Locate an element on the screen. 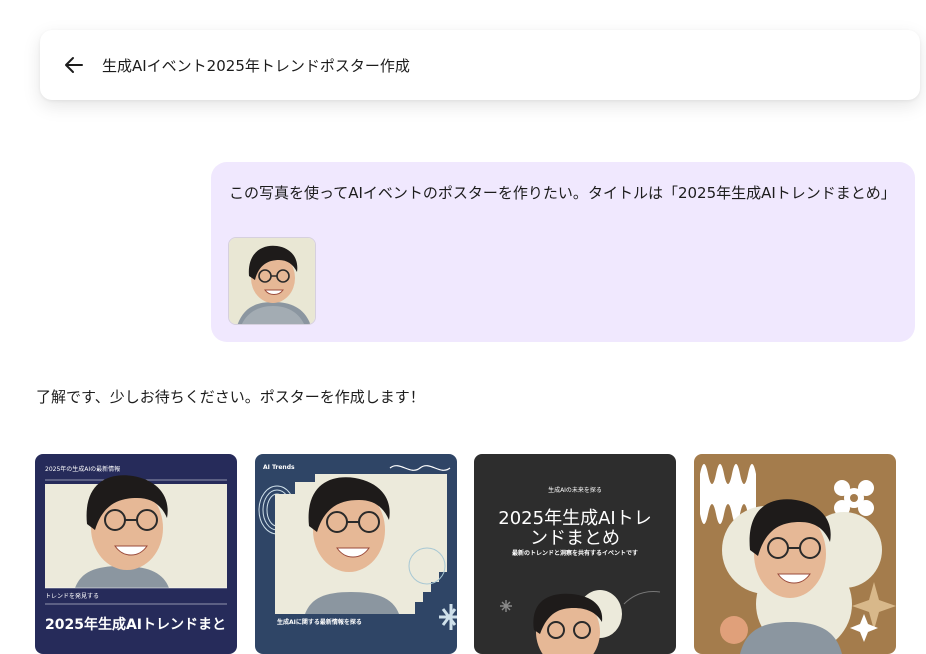 Image resolution: width=926 pixels, height=654 pixels. arrow-left-icon is located at coordinates (74, 65).